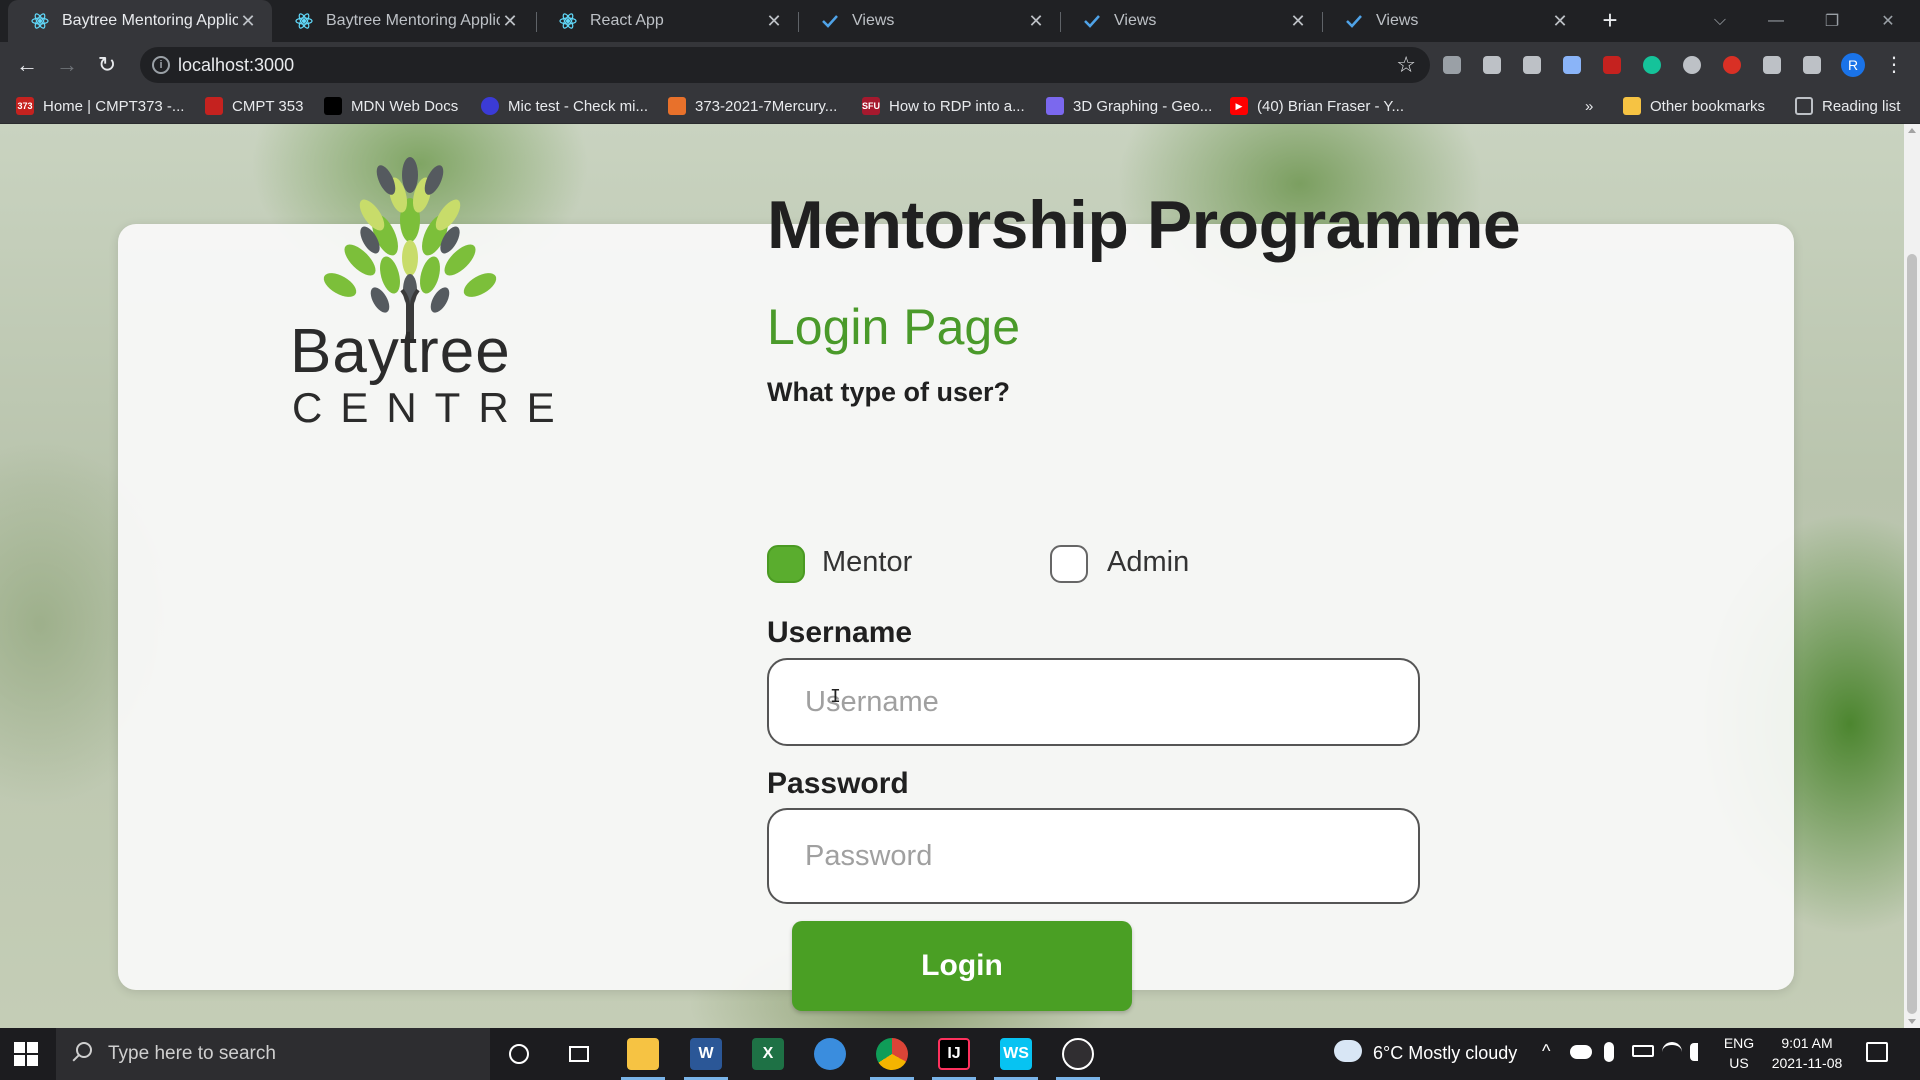 This screenshot has height=1080, width=1920. I want to click on task-view-icon, so click(579, 1054).